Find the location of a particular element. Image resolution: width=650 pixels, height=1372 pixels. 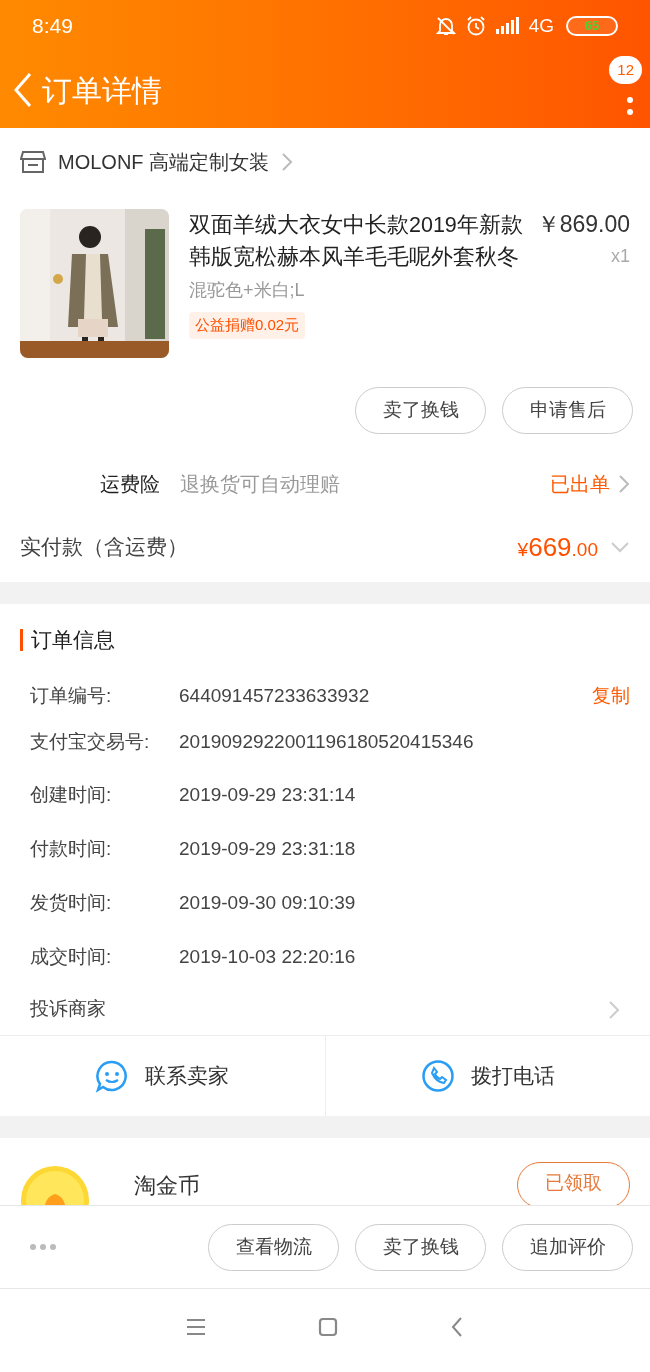

more-icon is located at coordinates (630, 106).